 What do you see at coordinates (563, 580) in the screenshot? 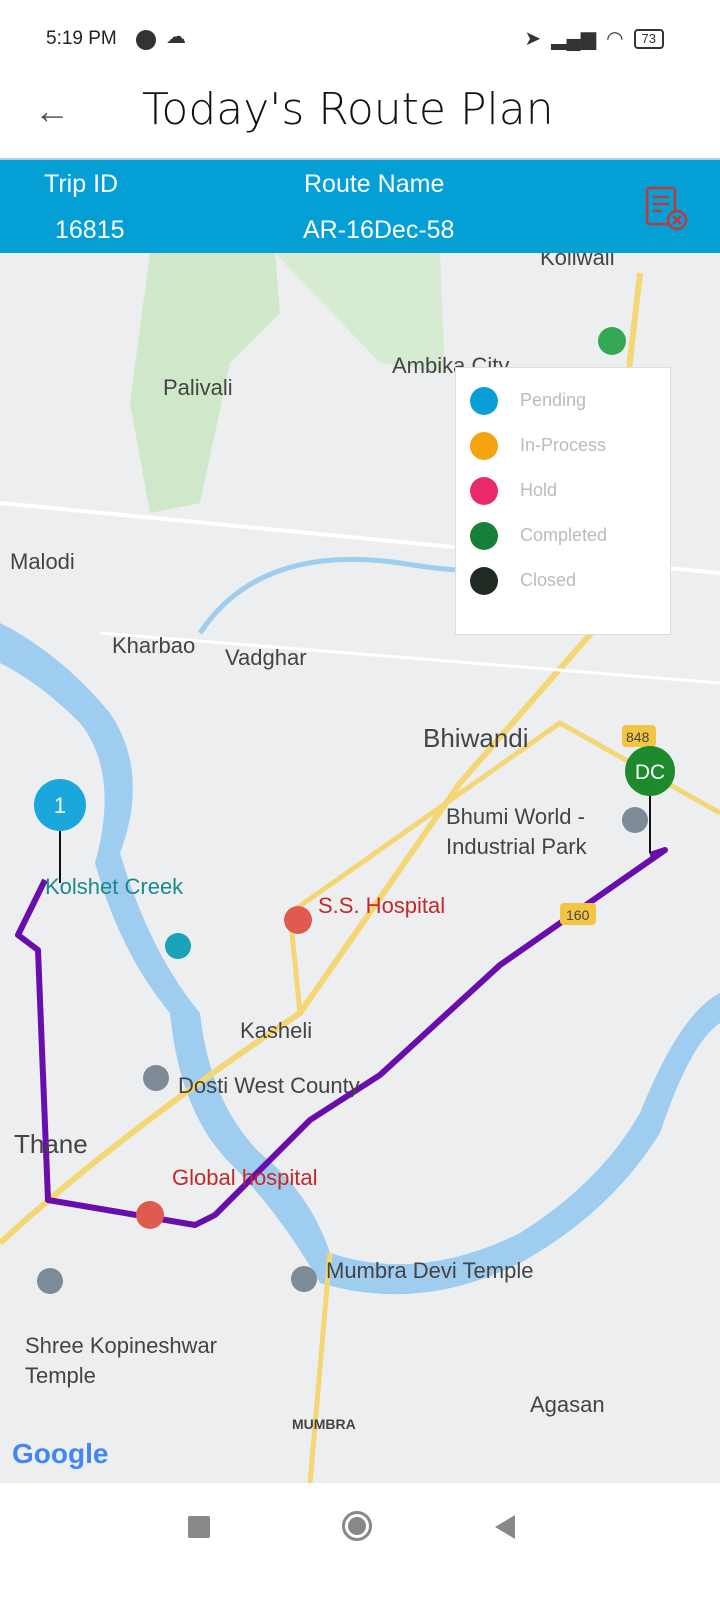
I see `legend-item-closed: Closed` at bounding box center [563, 580].